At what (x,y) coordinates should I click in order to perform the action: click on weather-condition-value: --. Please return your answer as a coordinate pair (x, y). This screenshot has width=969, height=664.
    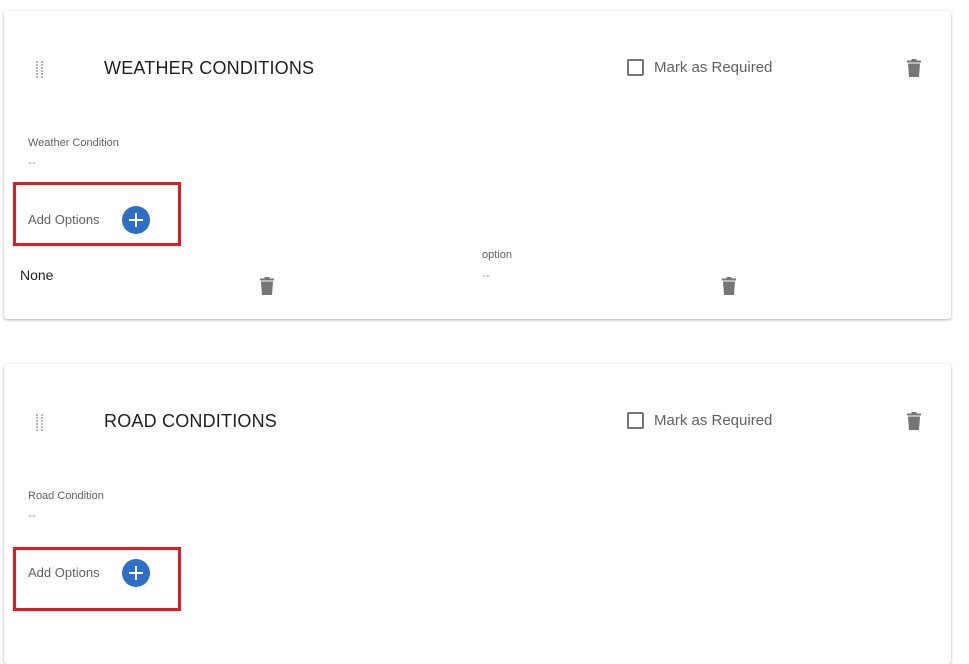
    Looking at the image, I should click on (32, 162).